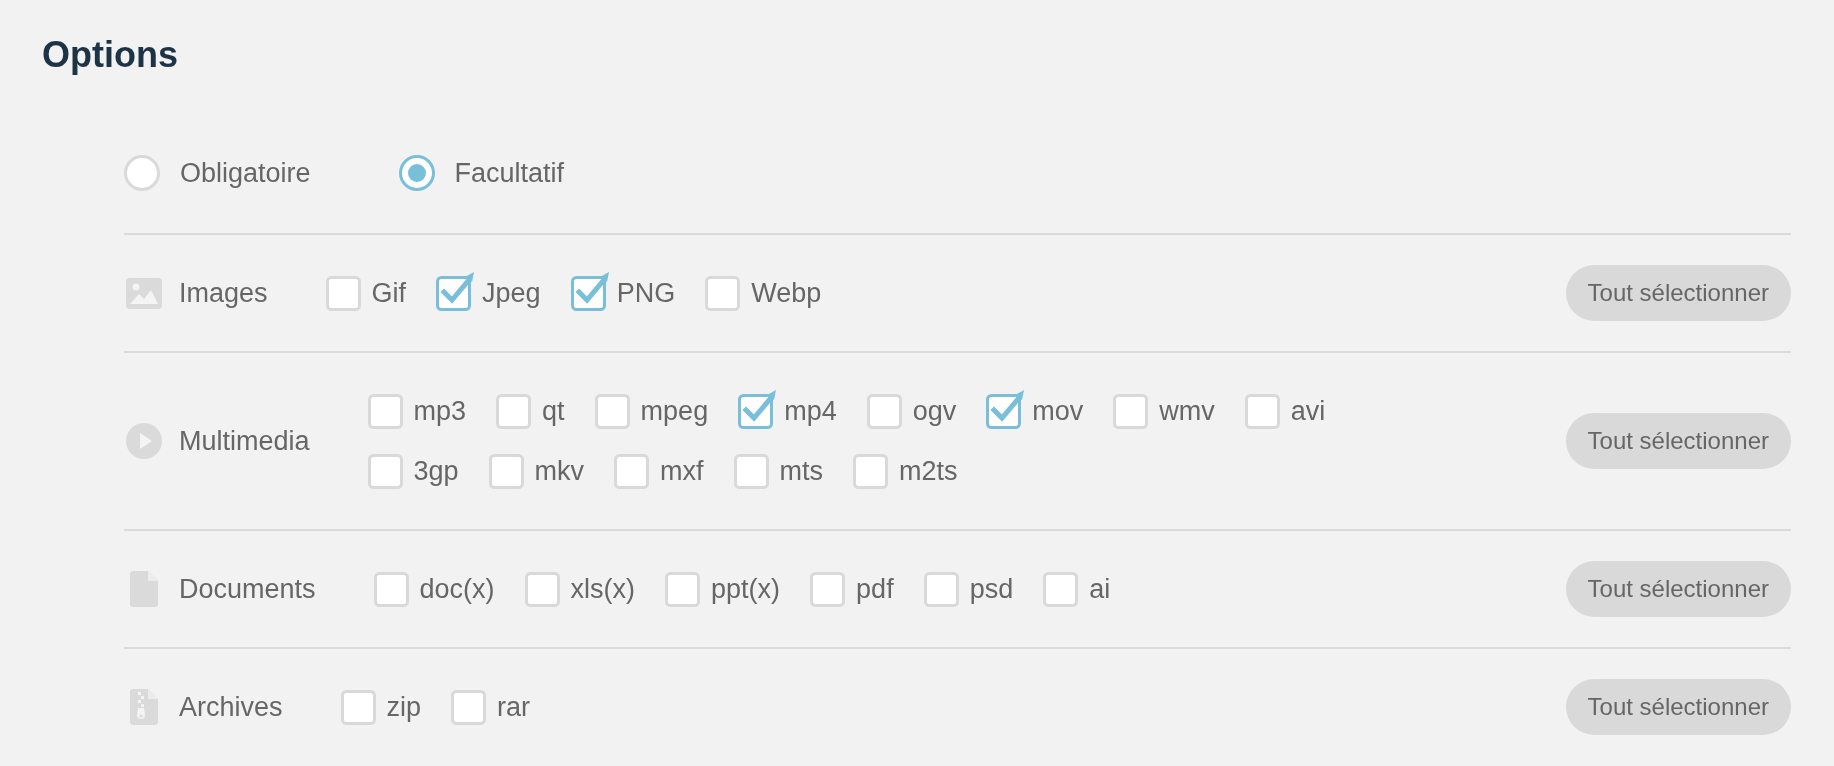 This screenshot has height=766, width=1834. I want to click on checkbox-label: ppt(x), so click(746, 589).